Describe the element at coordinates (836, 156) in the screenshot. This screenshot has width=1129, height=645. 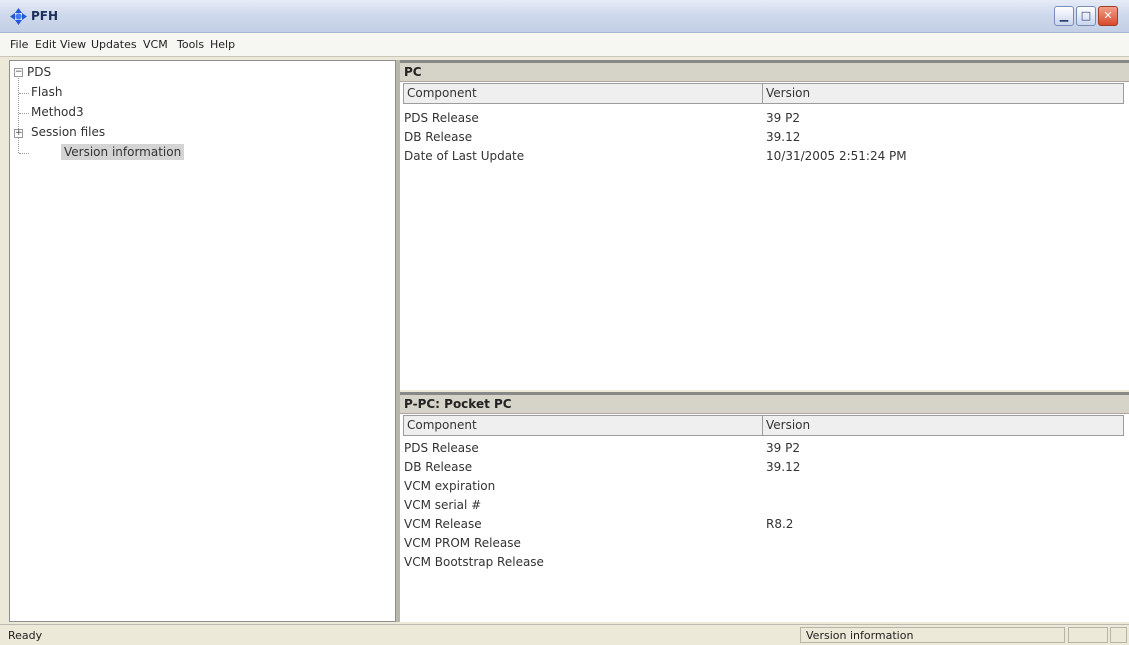
I see `table-cell: 10/31/2005 2:51:24 PM` at that location.